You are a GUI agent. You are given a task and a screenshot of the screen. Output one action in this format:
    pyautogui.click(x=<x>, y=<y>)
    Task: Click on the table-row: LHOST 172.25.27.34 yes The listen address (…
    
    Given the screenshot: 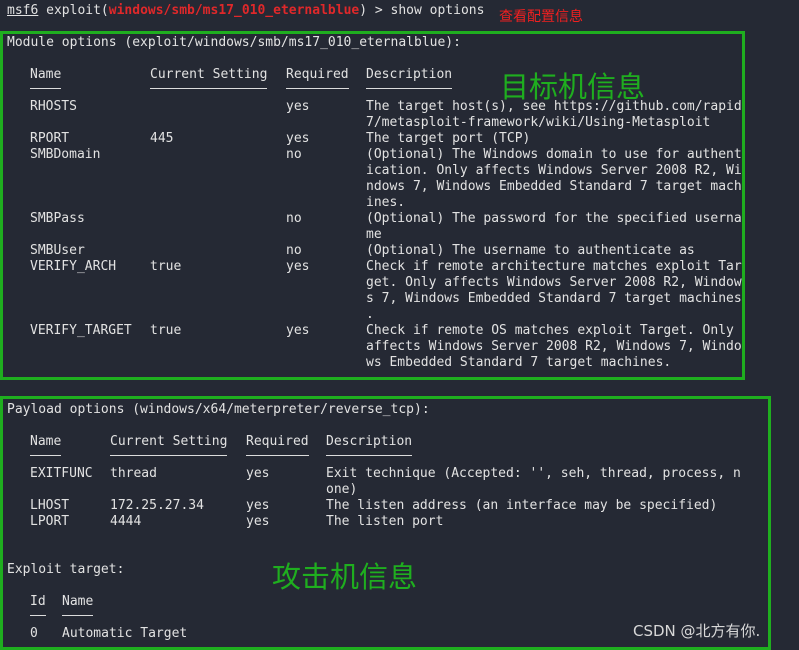 What is the action you would take?
    pyautogui.click(x=408, y=506)
    